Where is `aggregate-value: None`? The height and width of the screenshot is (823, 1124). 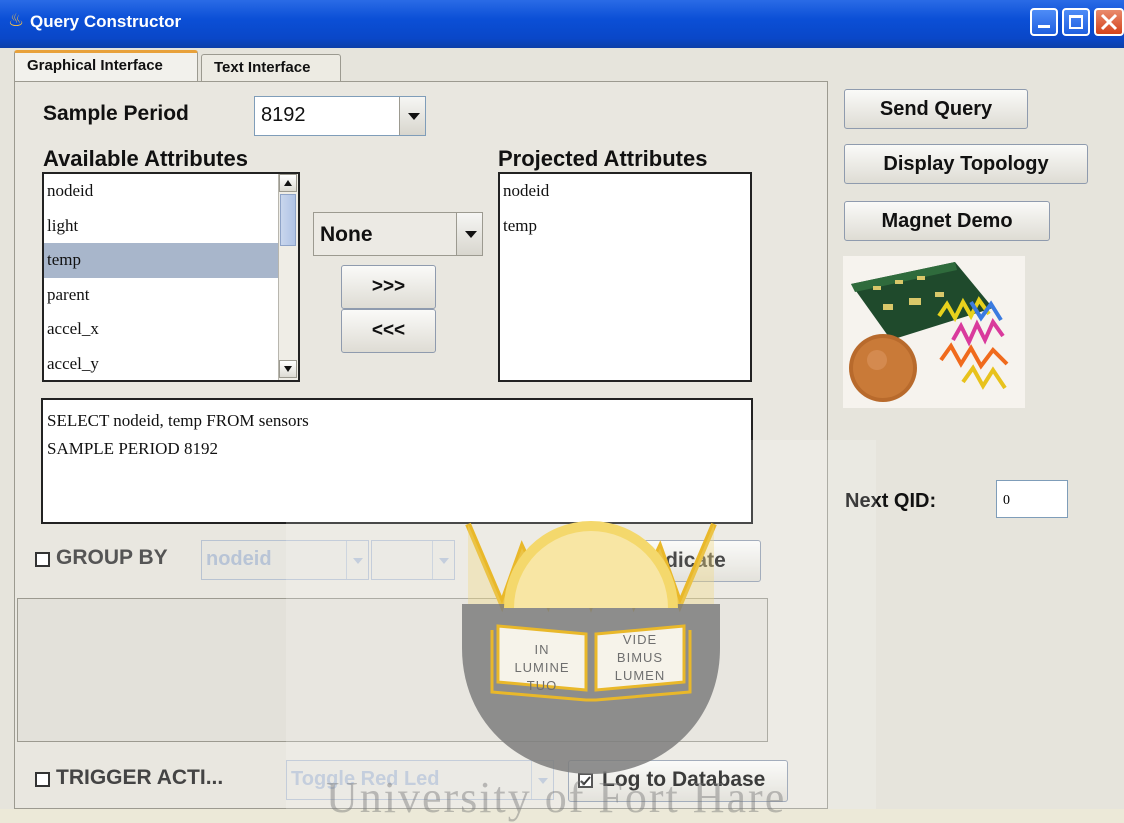 aggregate-value: None is located at coordinates (346, 234).